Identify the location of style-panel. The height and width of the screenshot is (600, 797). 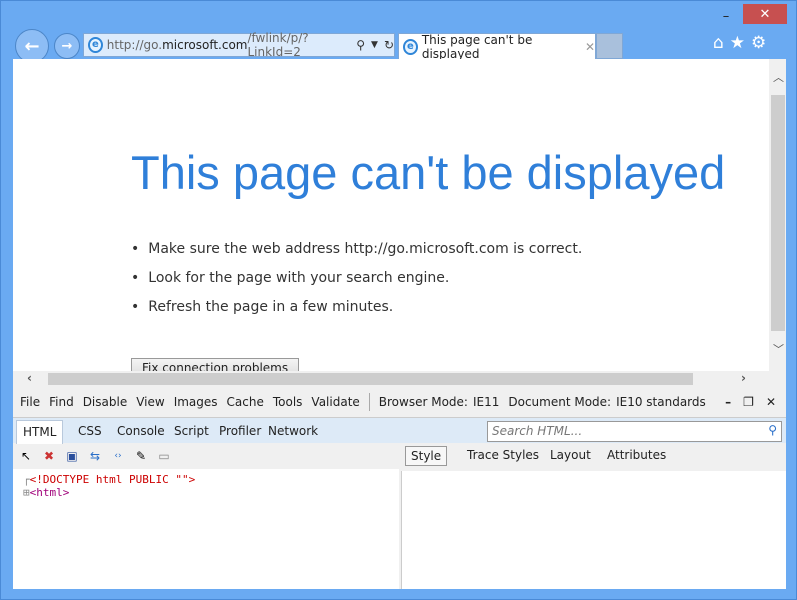
(593, 530).